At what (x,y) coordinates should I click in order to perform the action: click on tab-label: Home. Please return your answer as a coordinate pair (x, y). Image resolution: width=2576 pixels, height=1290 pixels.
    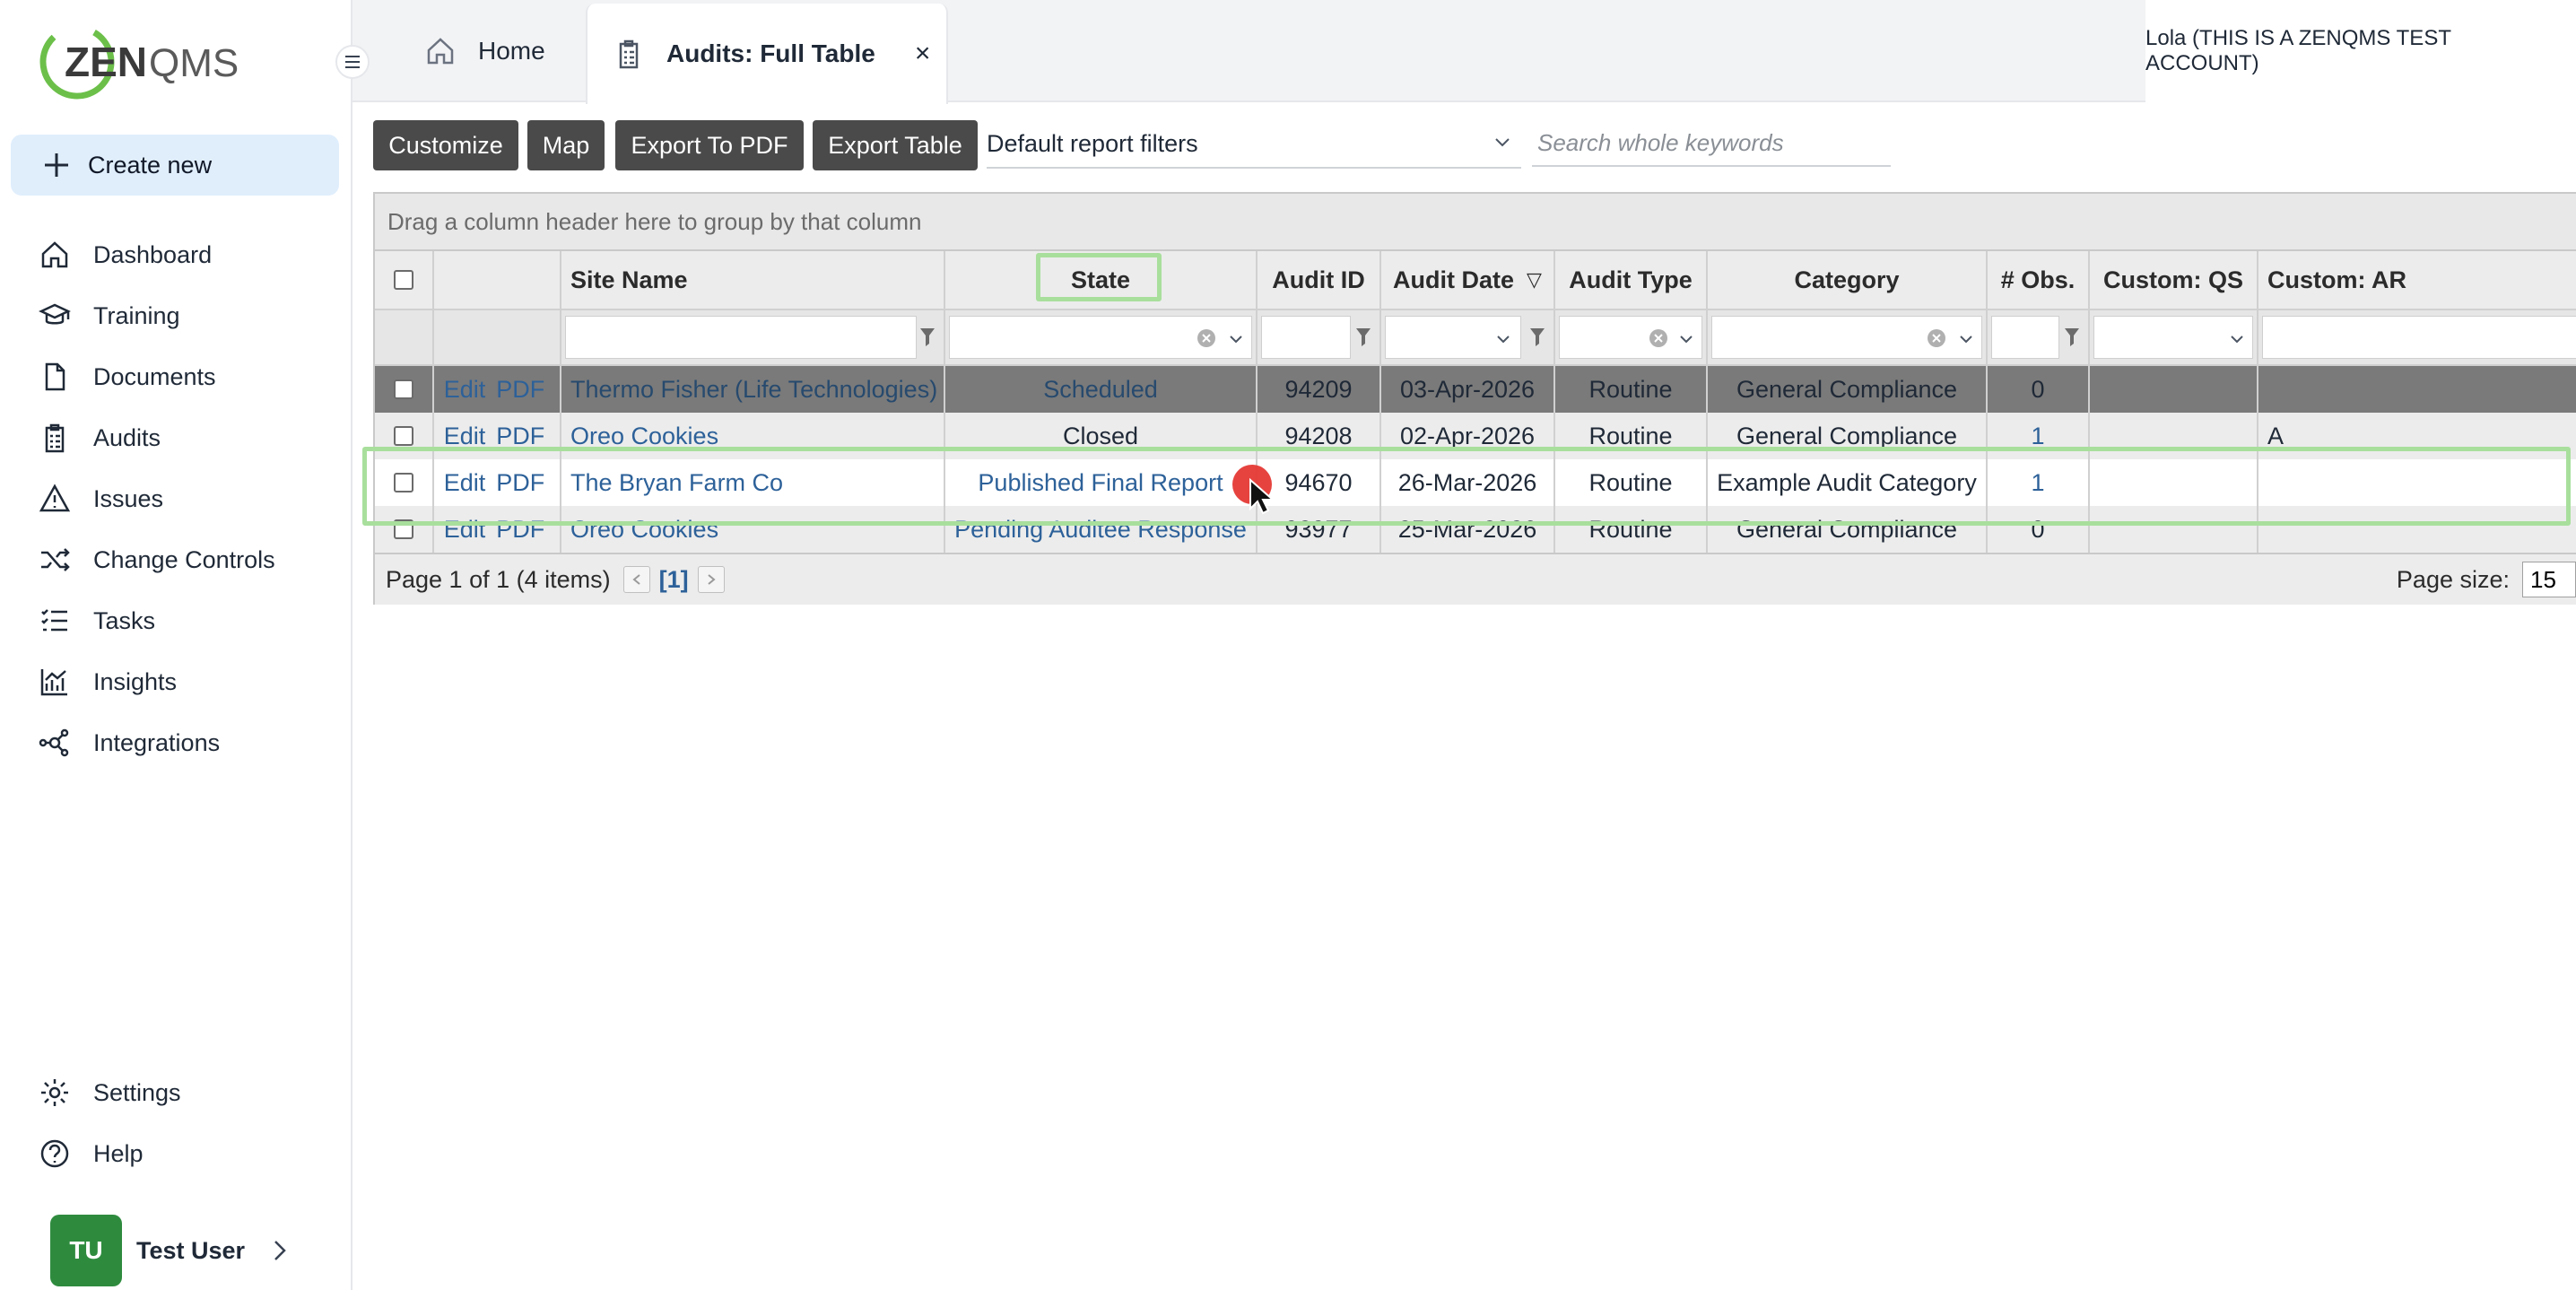
    Looking at the image, I should click on (511, 51).